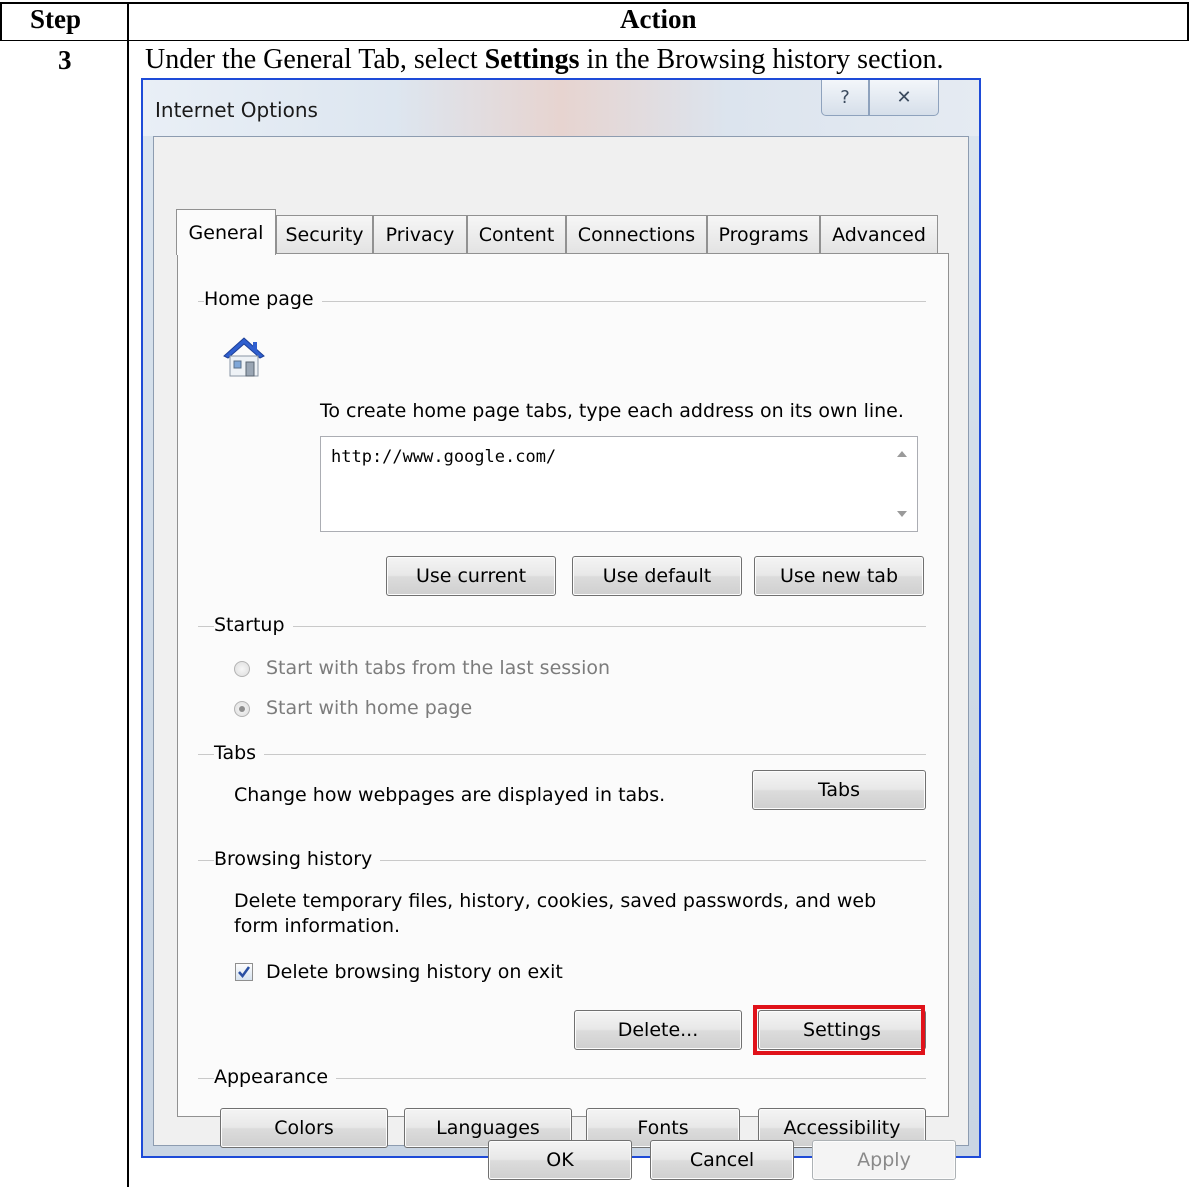  Describe the element at coordinates (594, 3) in the screenshot. I see `table-top-border` at that location.